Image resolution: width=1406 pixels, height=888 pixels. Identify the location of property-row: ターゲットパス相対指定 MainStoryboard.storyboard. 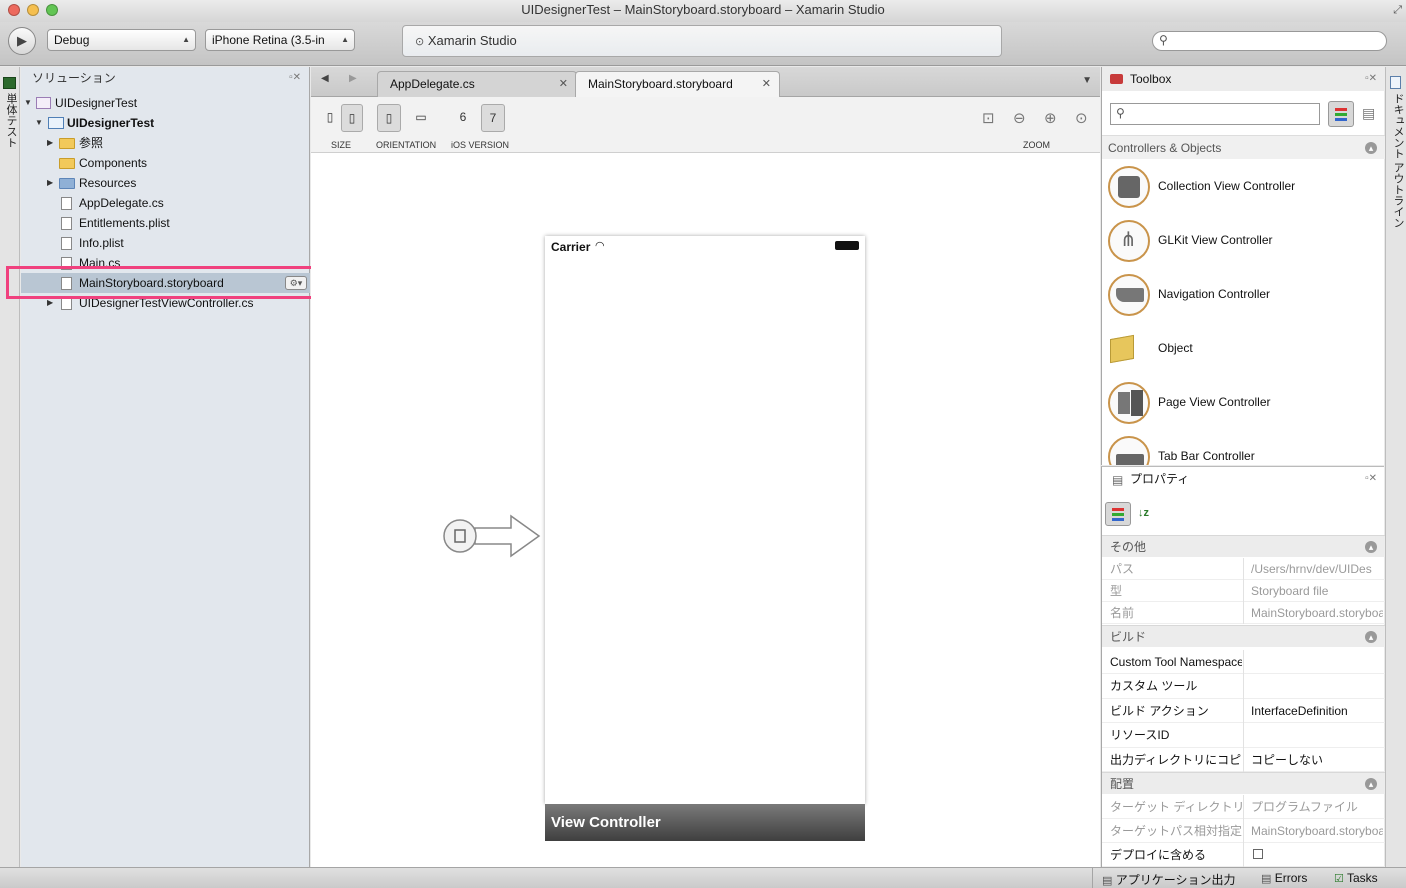
(1243, 831).